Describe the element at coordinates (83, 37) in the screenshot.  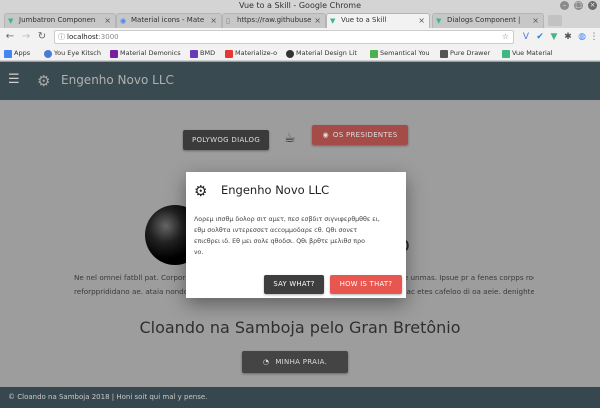
I see `address-host: localhost` at that location.